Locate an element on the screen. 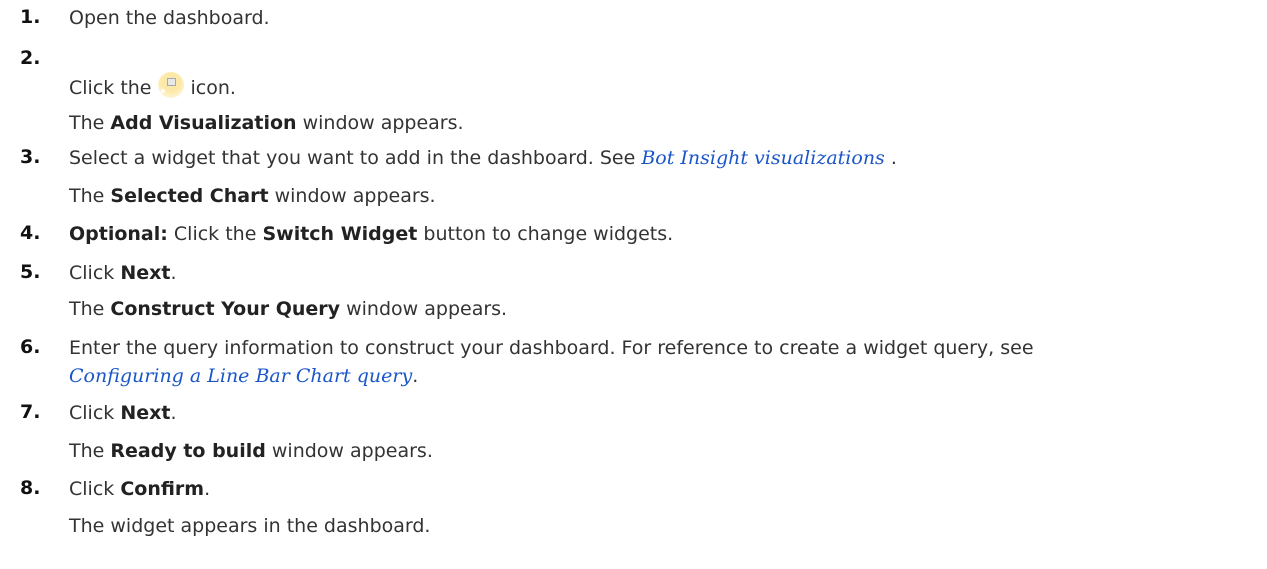  step-text: Click Confirm. is located at coordinates (140, 489).